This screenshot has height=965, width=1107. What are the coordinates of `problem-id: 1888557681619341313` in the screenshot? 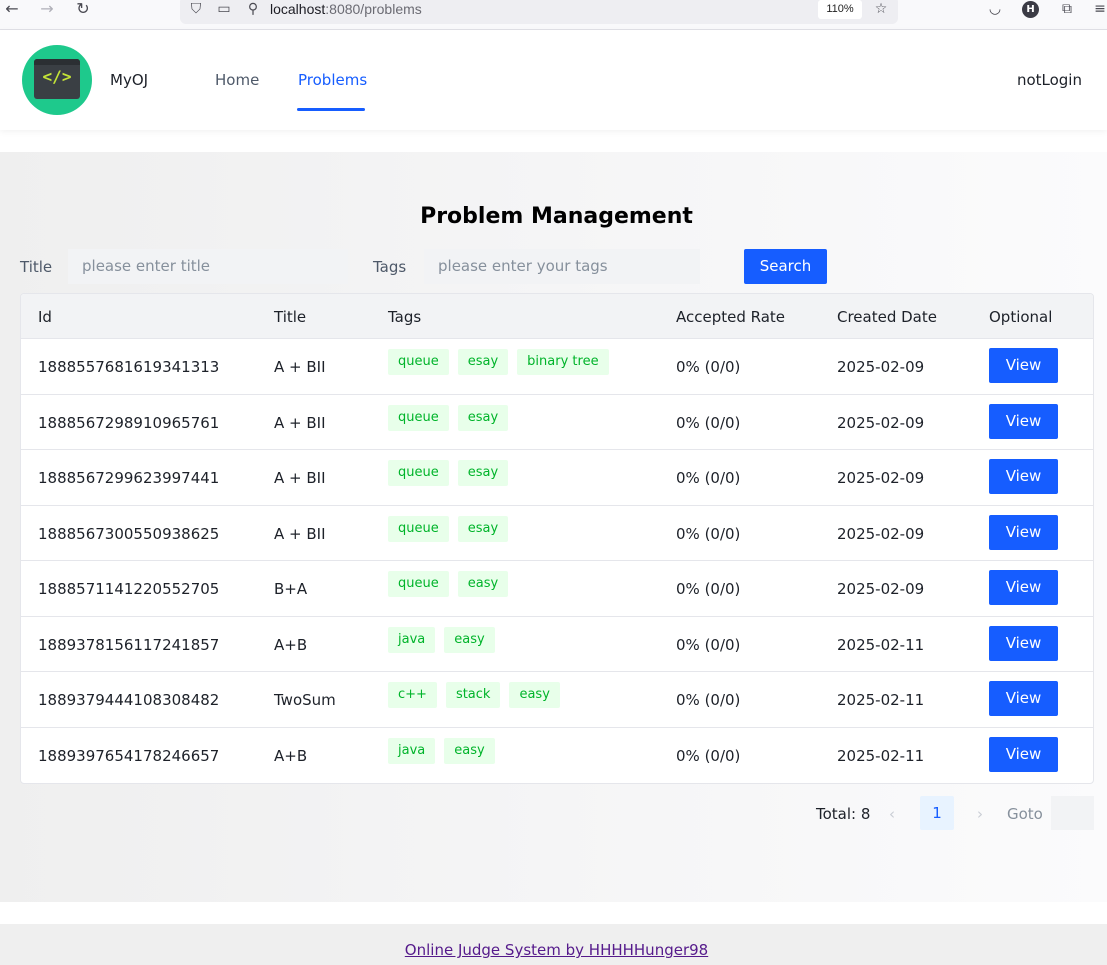 It's located at (129, 367).